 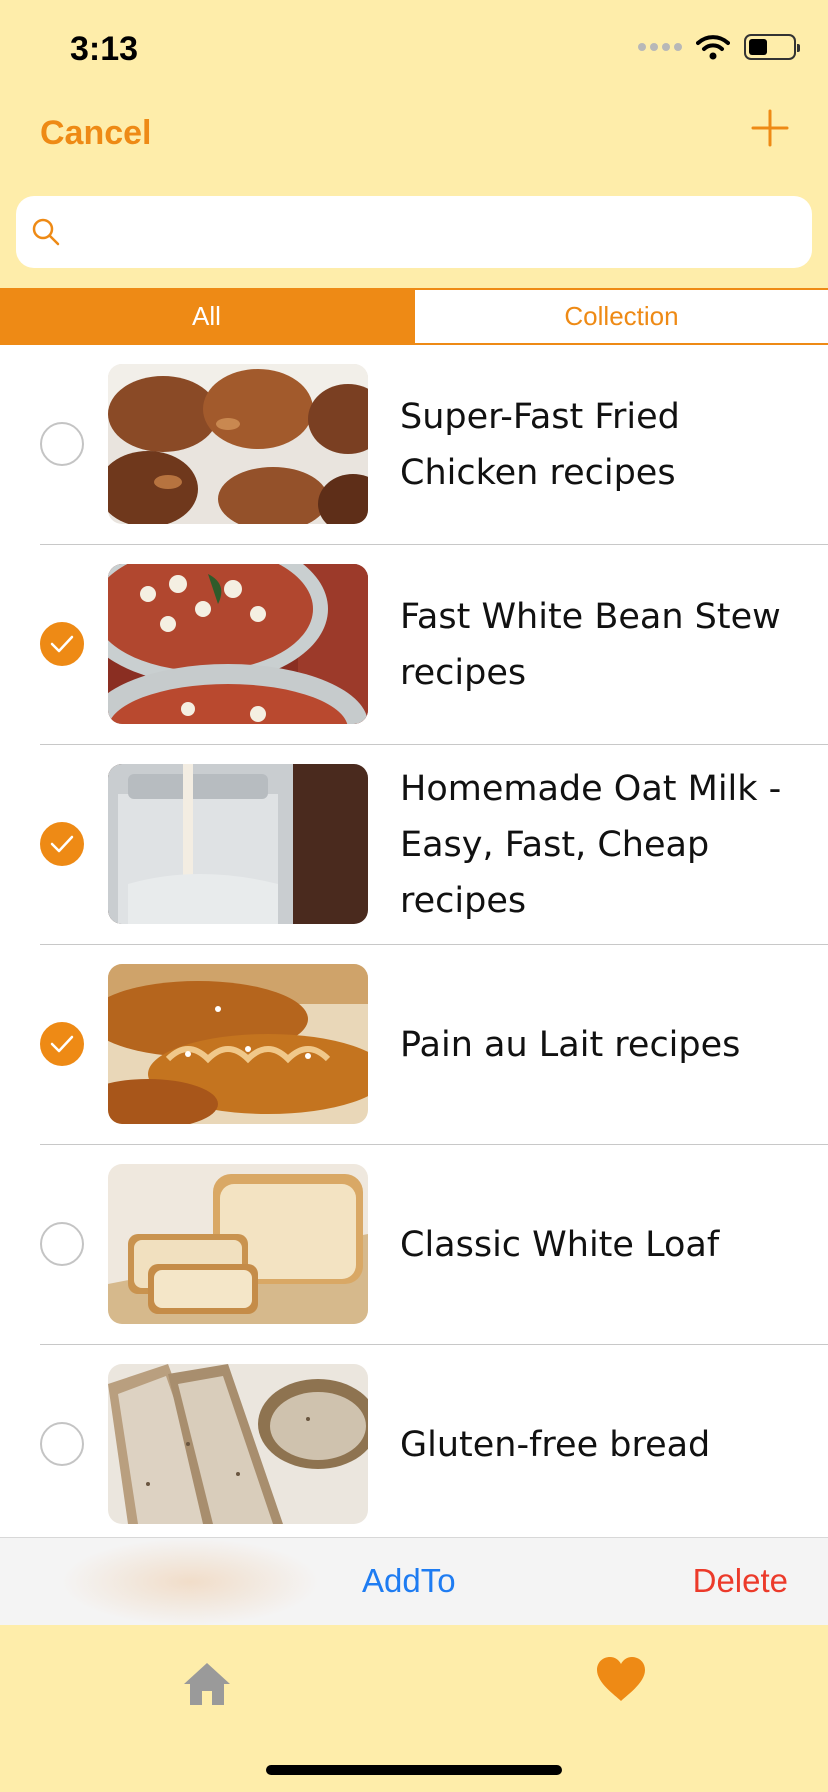 I want to click on list-item: Pain au Lait recipes, so click(x=414, y=1045).